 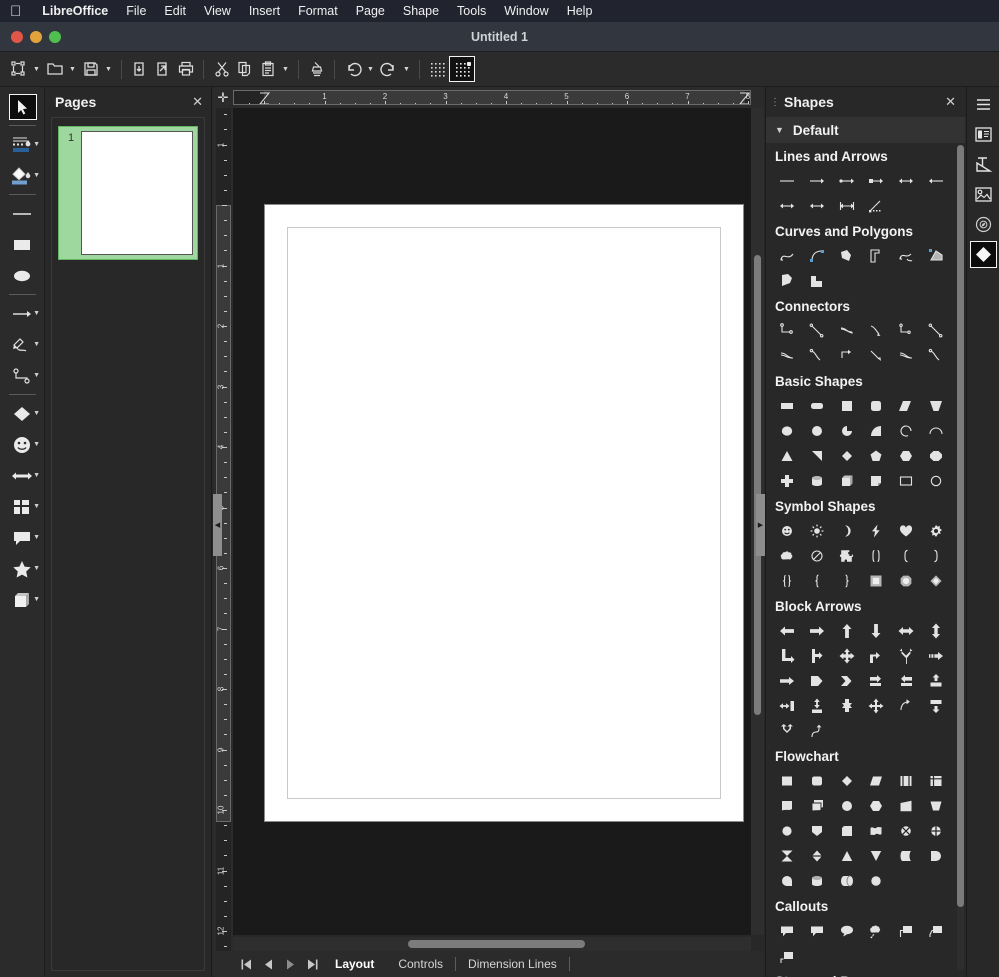 I want to click on shape-rounded-square, so click(x=877, y=405).